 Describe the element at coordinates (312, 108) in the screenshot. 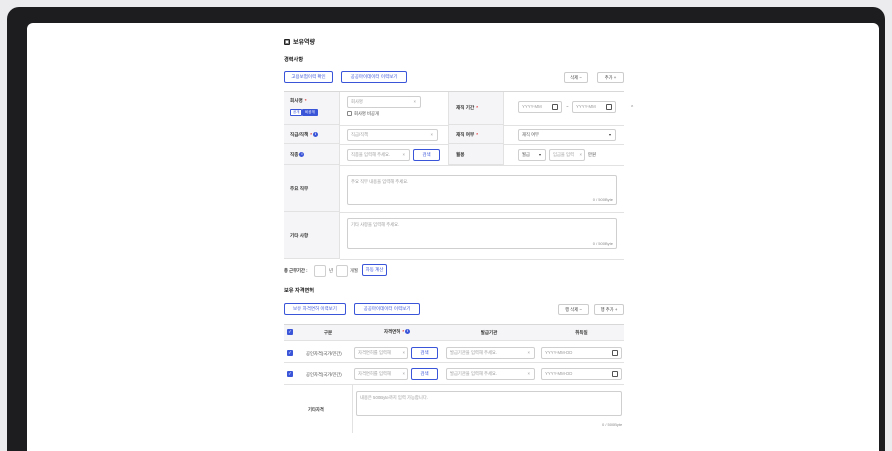

I see `company-label-cell: 회사명 * 공개 비공개` at that location.